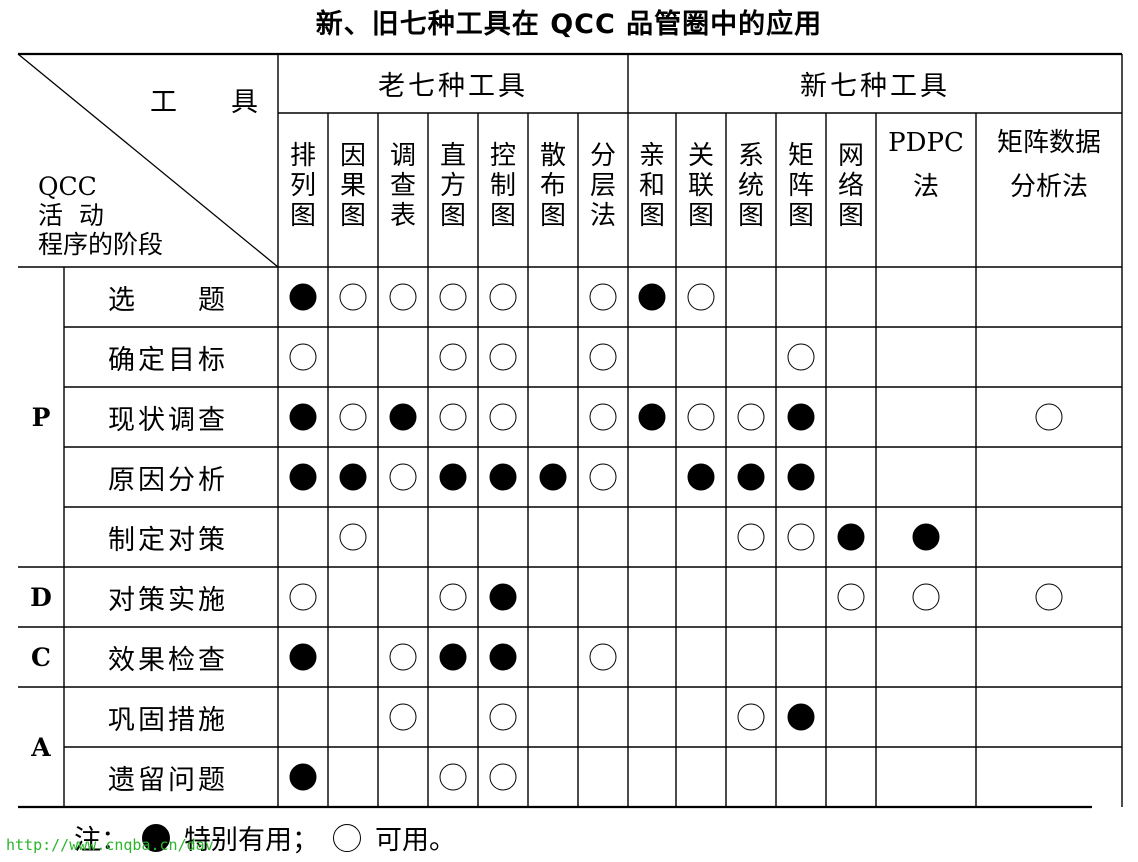 This screenshot has height=862, width=1138. Describe the element at coordinates (1048, 187) in the screenshot. I see `tool-header-line: 分析法` at that location.